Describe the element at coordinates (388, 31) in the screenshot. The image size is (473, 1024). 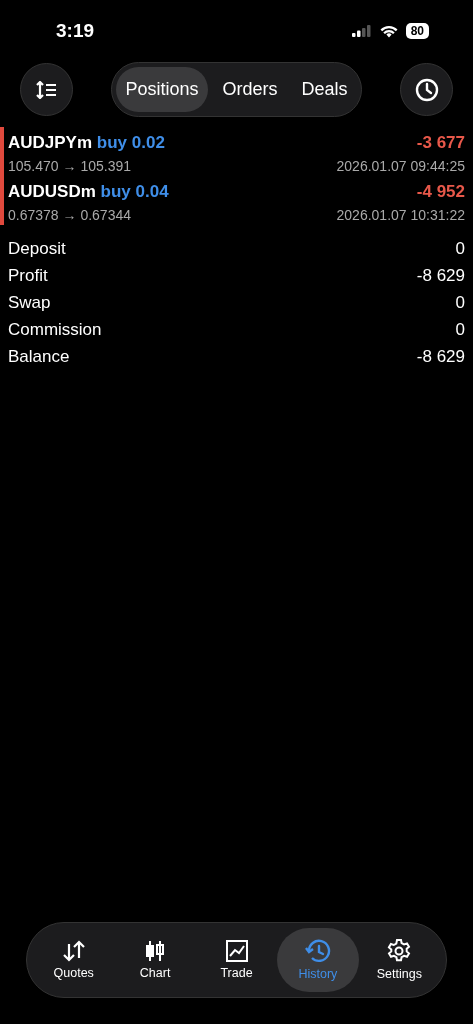
I see `wifi-icon` at that location.